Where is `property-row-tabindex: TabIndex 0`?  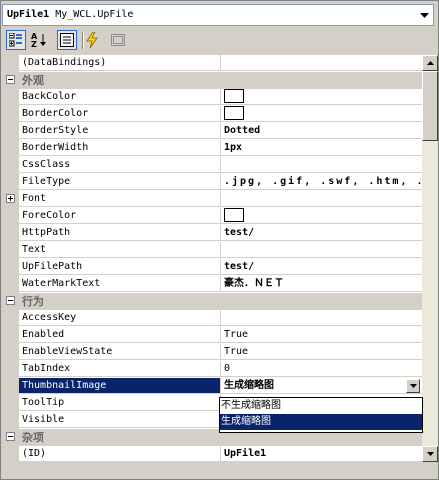 property-row-tabindex: TabIndex 0 is located at coordinates (212, 369).